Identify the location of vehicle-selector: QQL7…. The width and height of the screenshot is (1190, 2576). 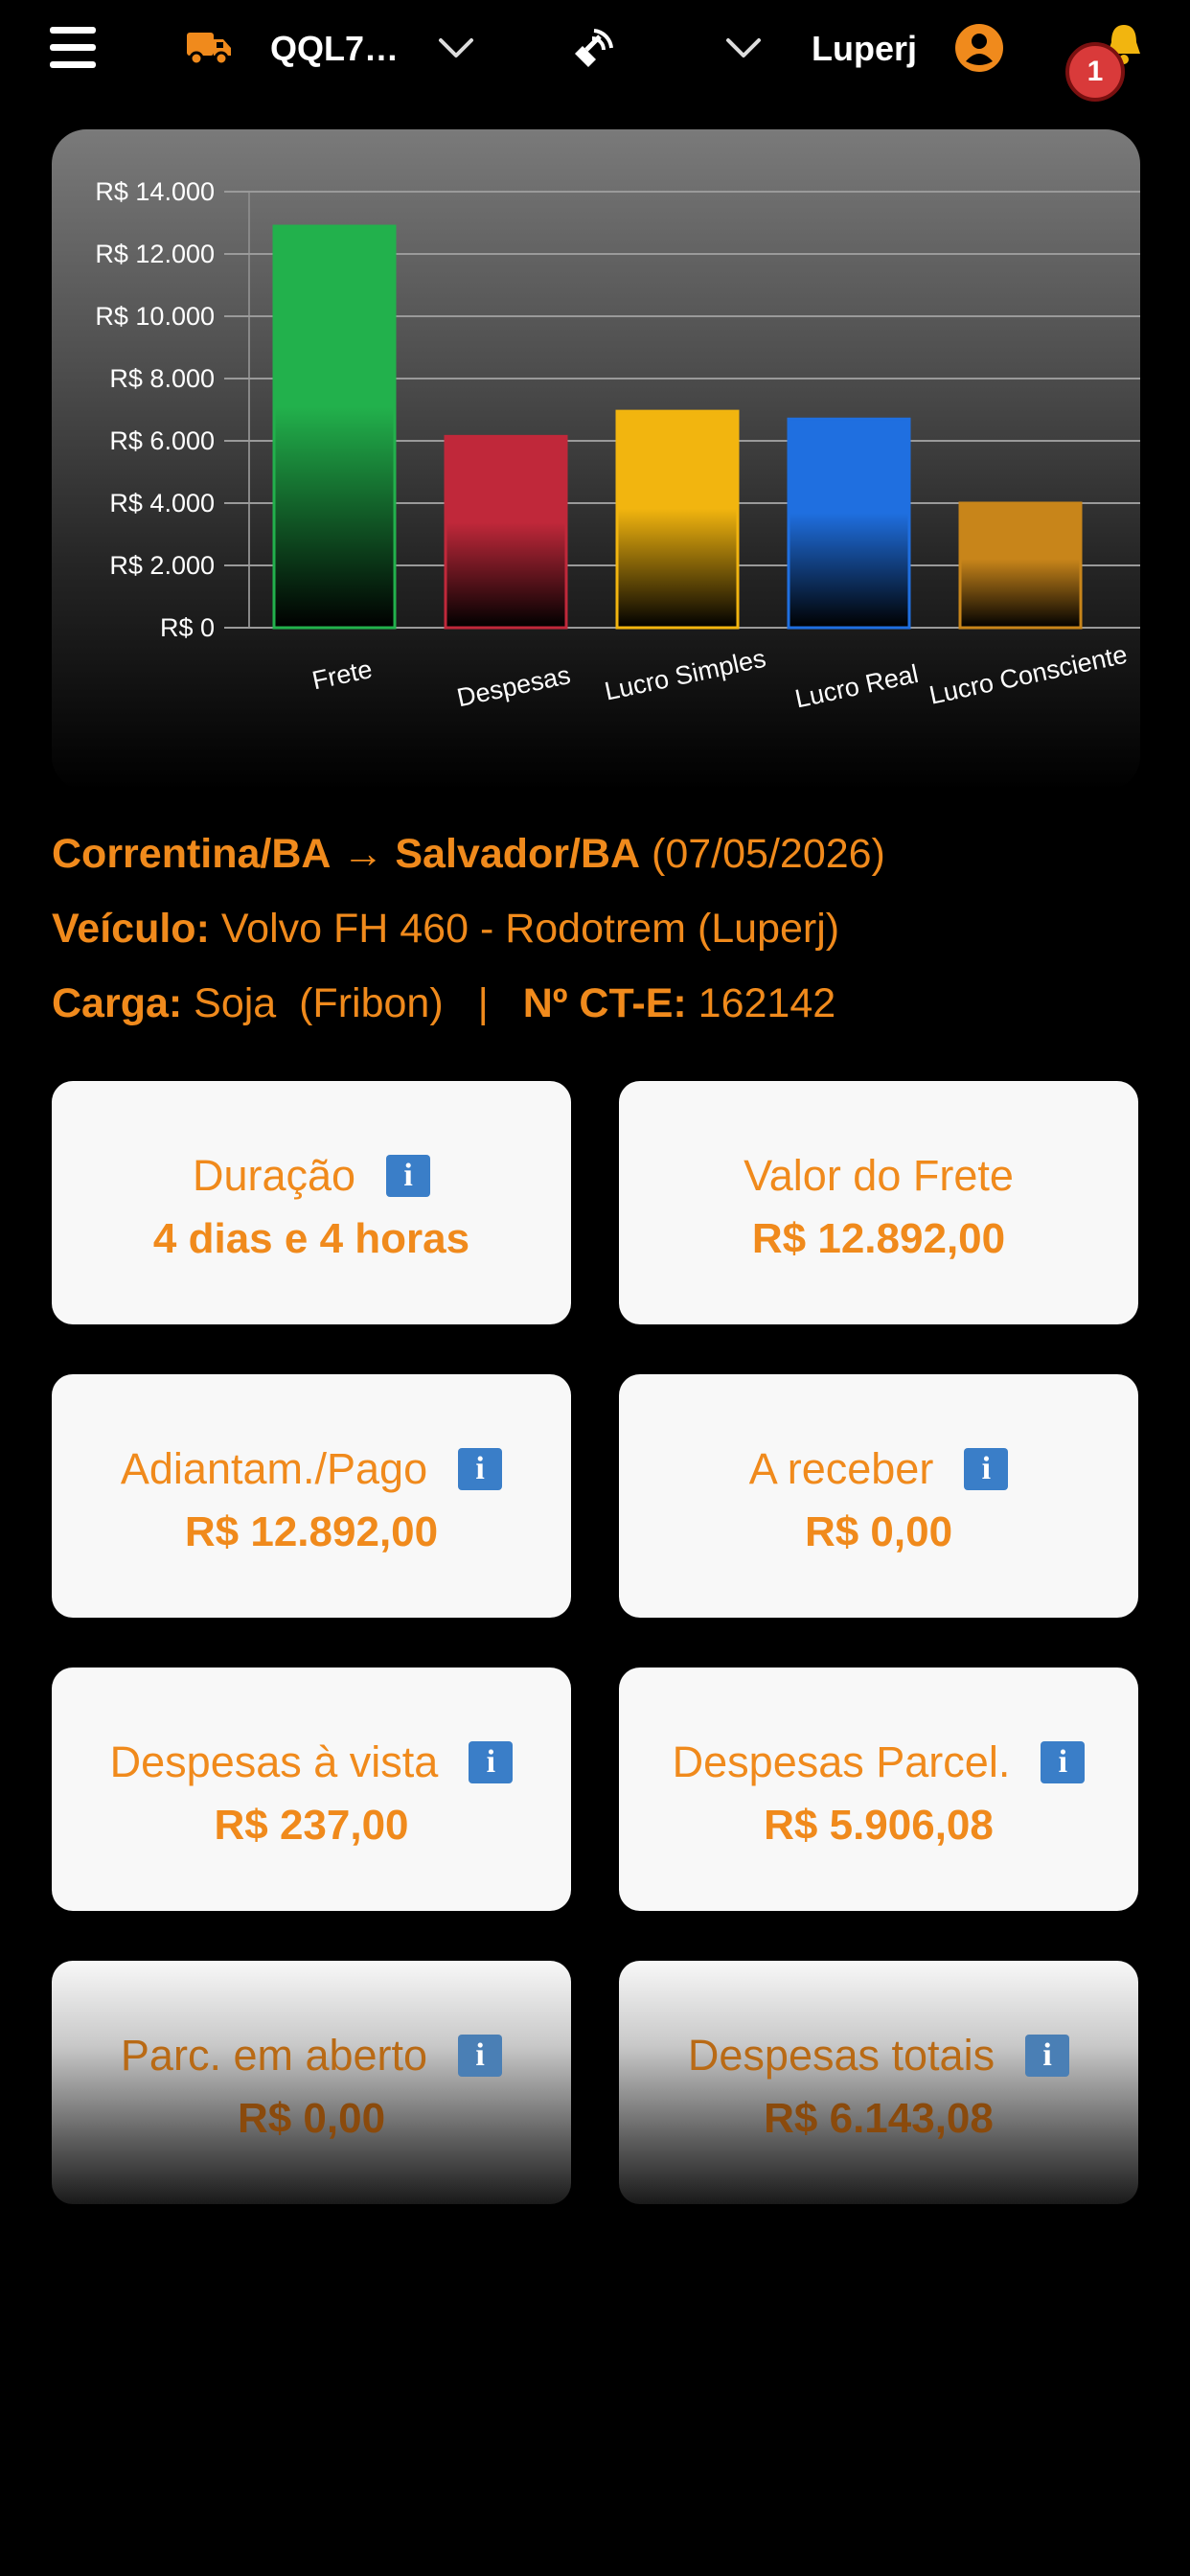
(334, 49).